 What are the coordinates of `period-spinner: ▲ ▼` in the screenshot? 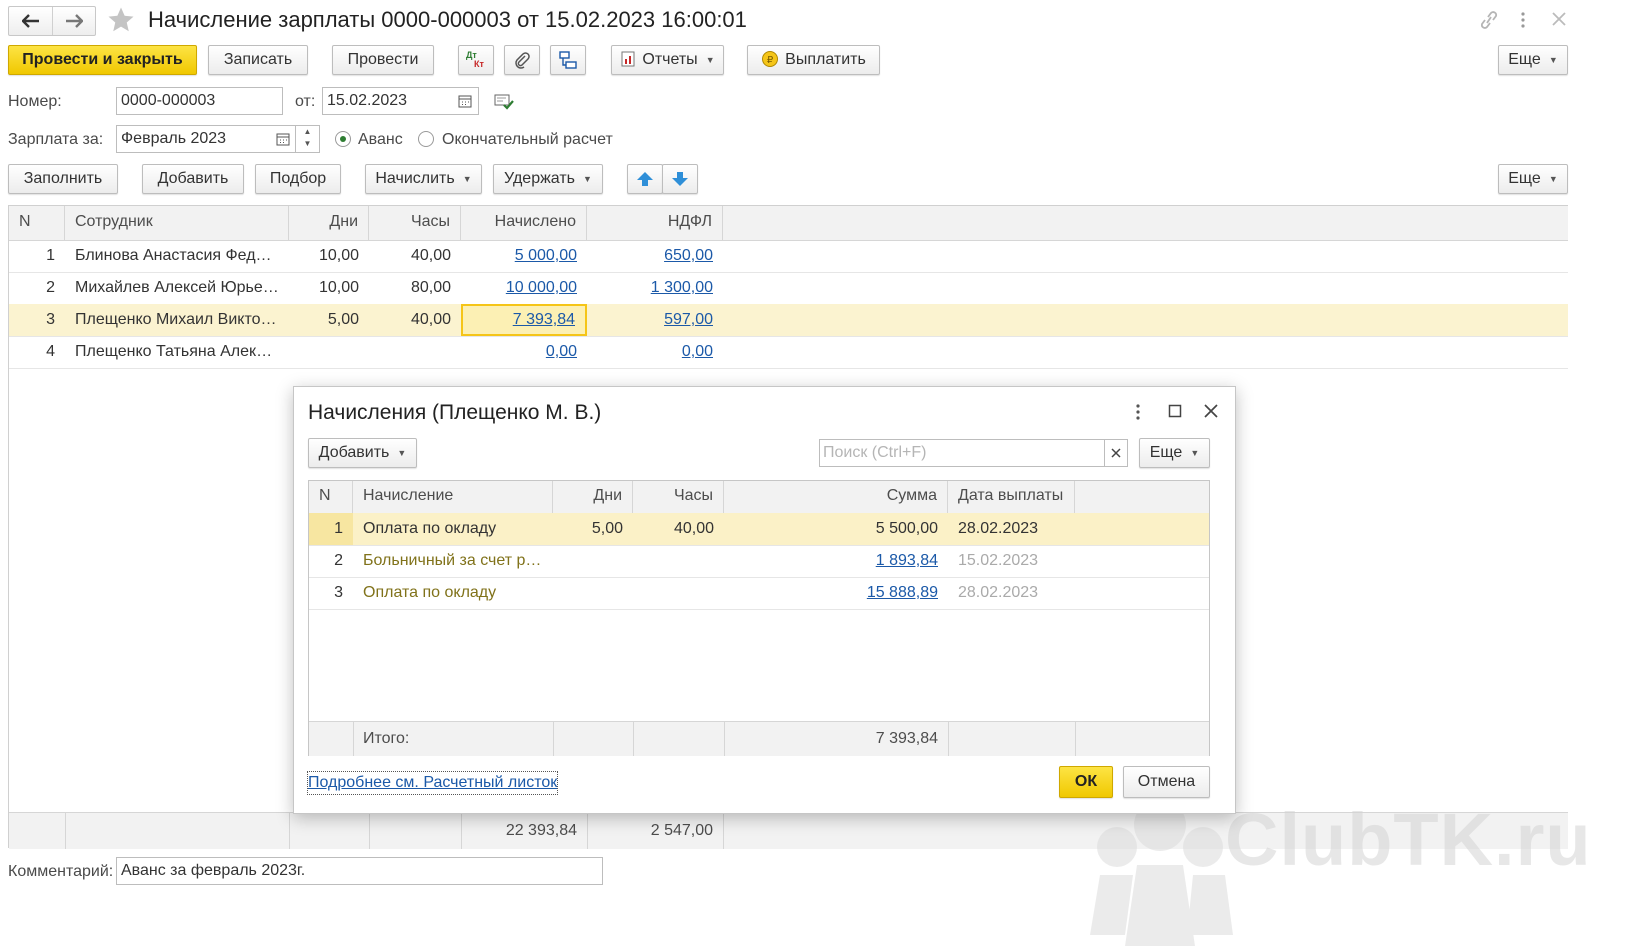 It's located at (308, 139).